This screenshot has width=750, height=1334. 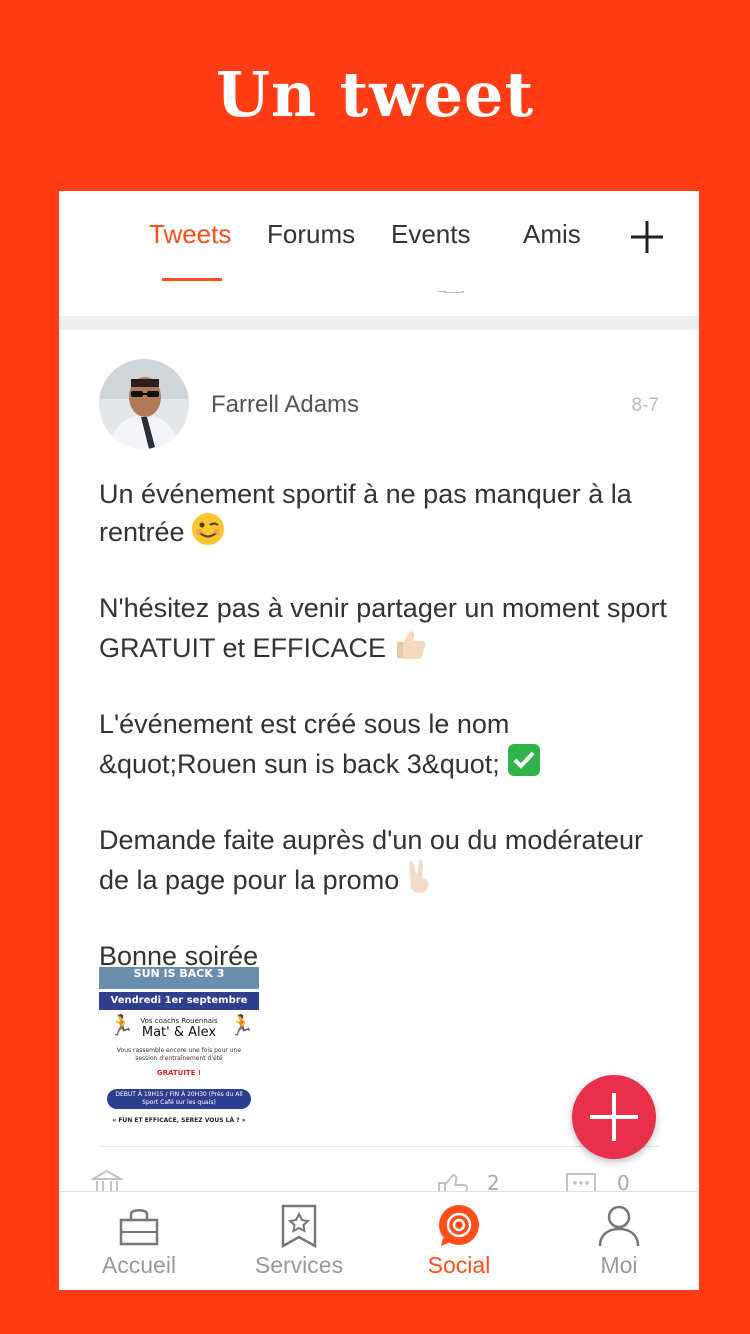 I want to click on tab-forums: Forums, so click(x=311, y=234).